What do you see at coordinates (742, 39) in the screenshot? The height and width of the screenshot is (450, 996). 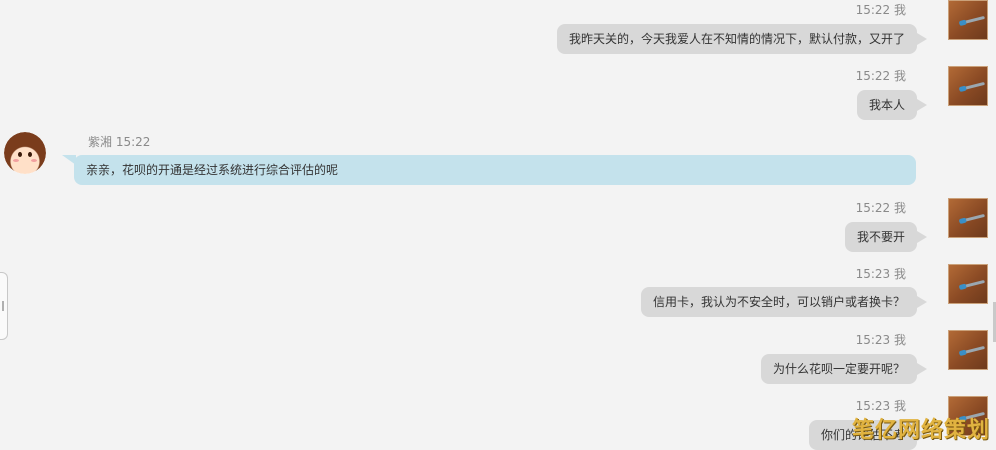 I see `outgoing-message: 我昨天关的，今天我爱人在不知情的情况下，默认付款，又开了` at bounding box center [742, 39].